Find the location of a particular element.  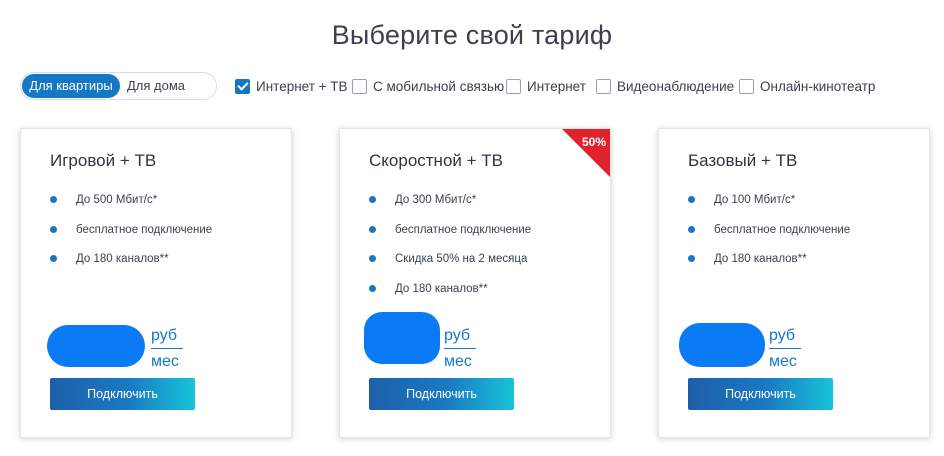

feature-item: Скидка 50% на 2 месяца is located at coordinates (450, 267).